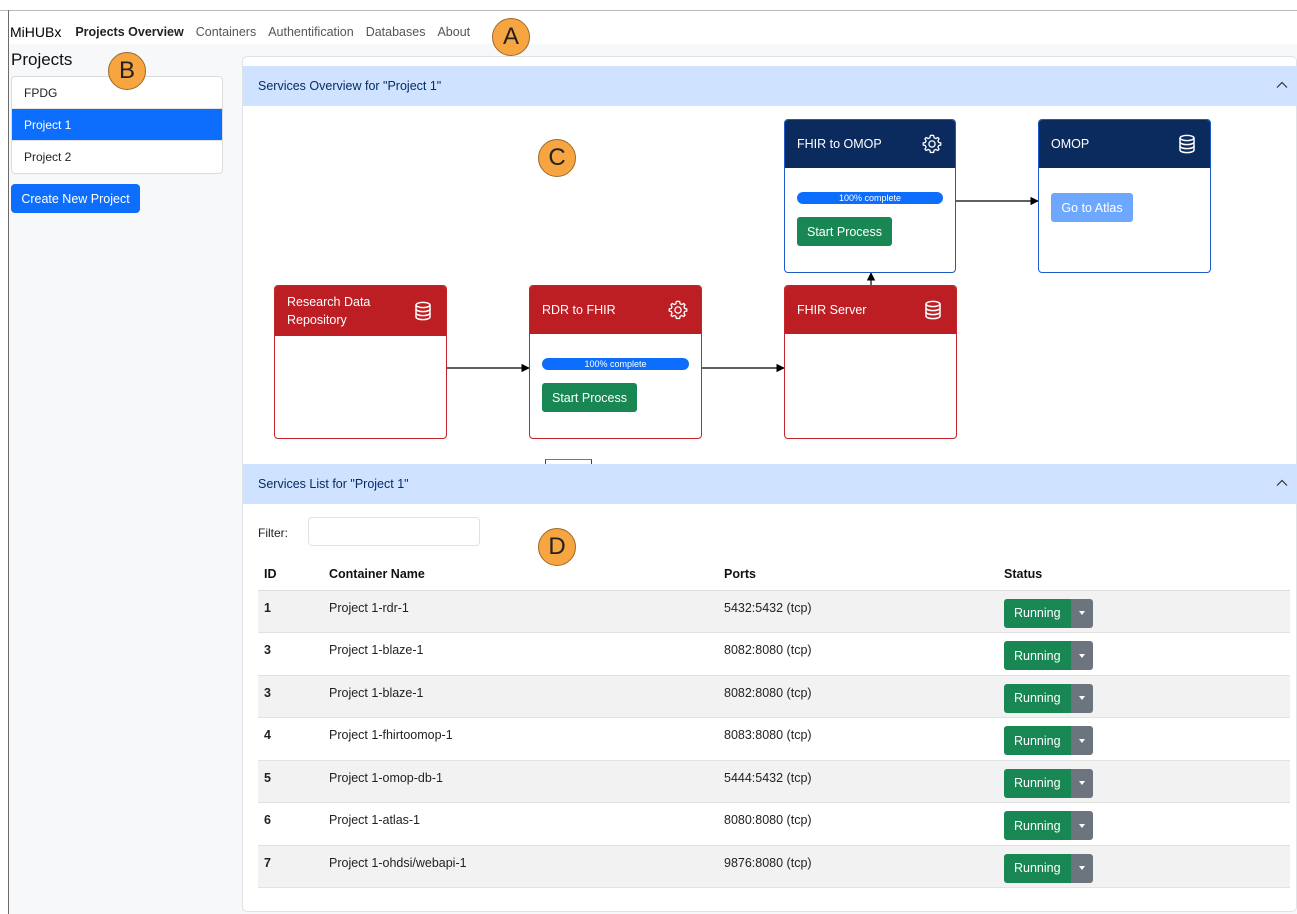 This screenshot has height=914, width=1297. Describe the element at coordinates (870, 144) in the screenshot. I see `card-header: FHIR to OMOP` at that location.